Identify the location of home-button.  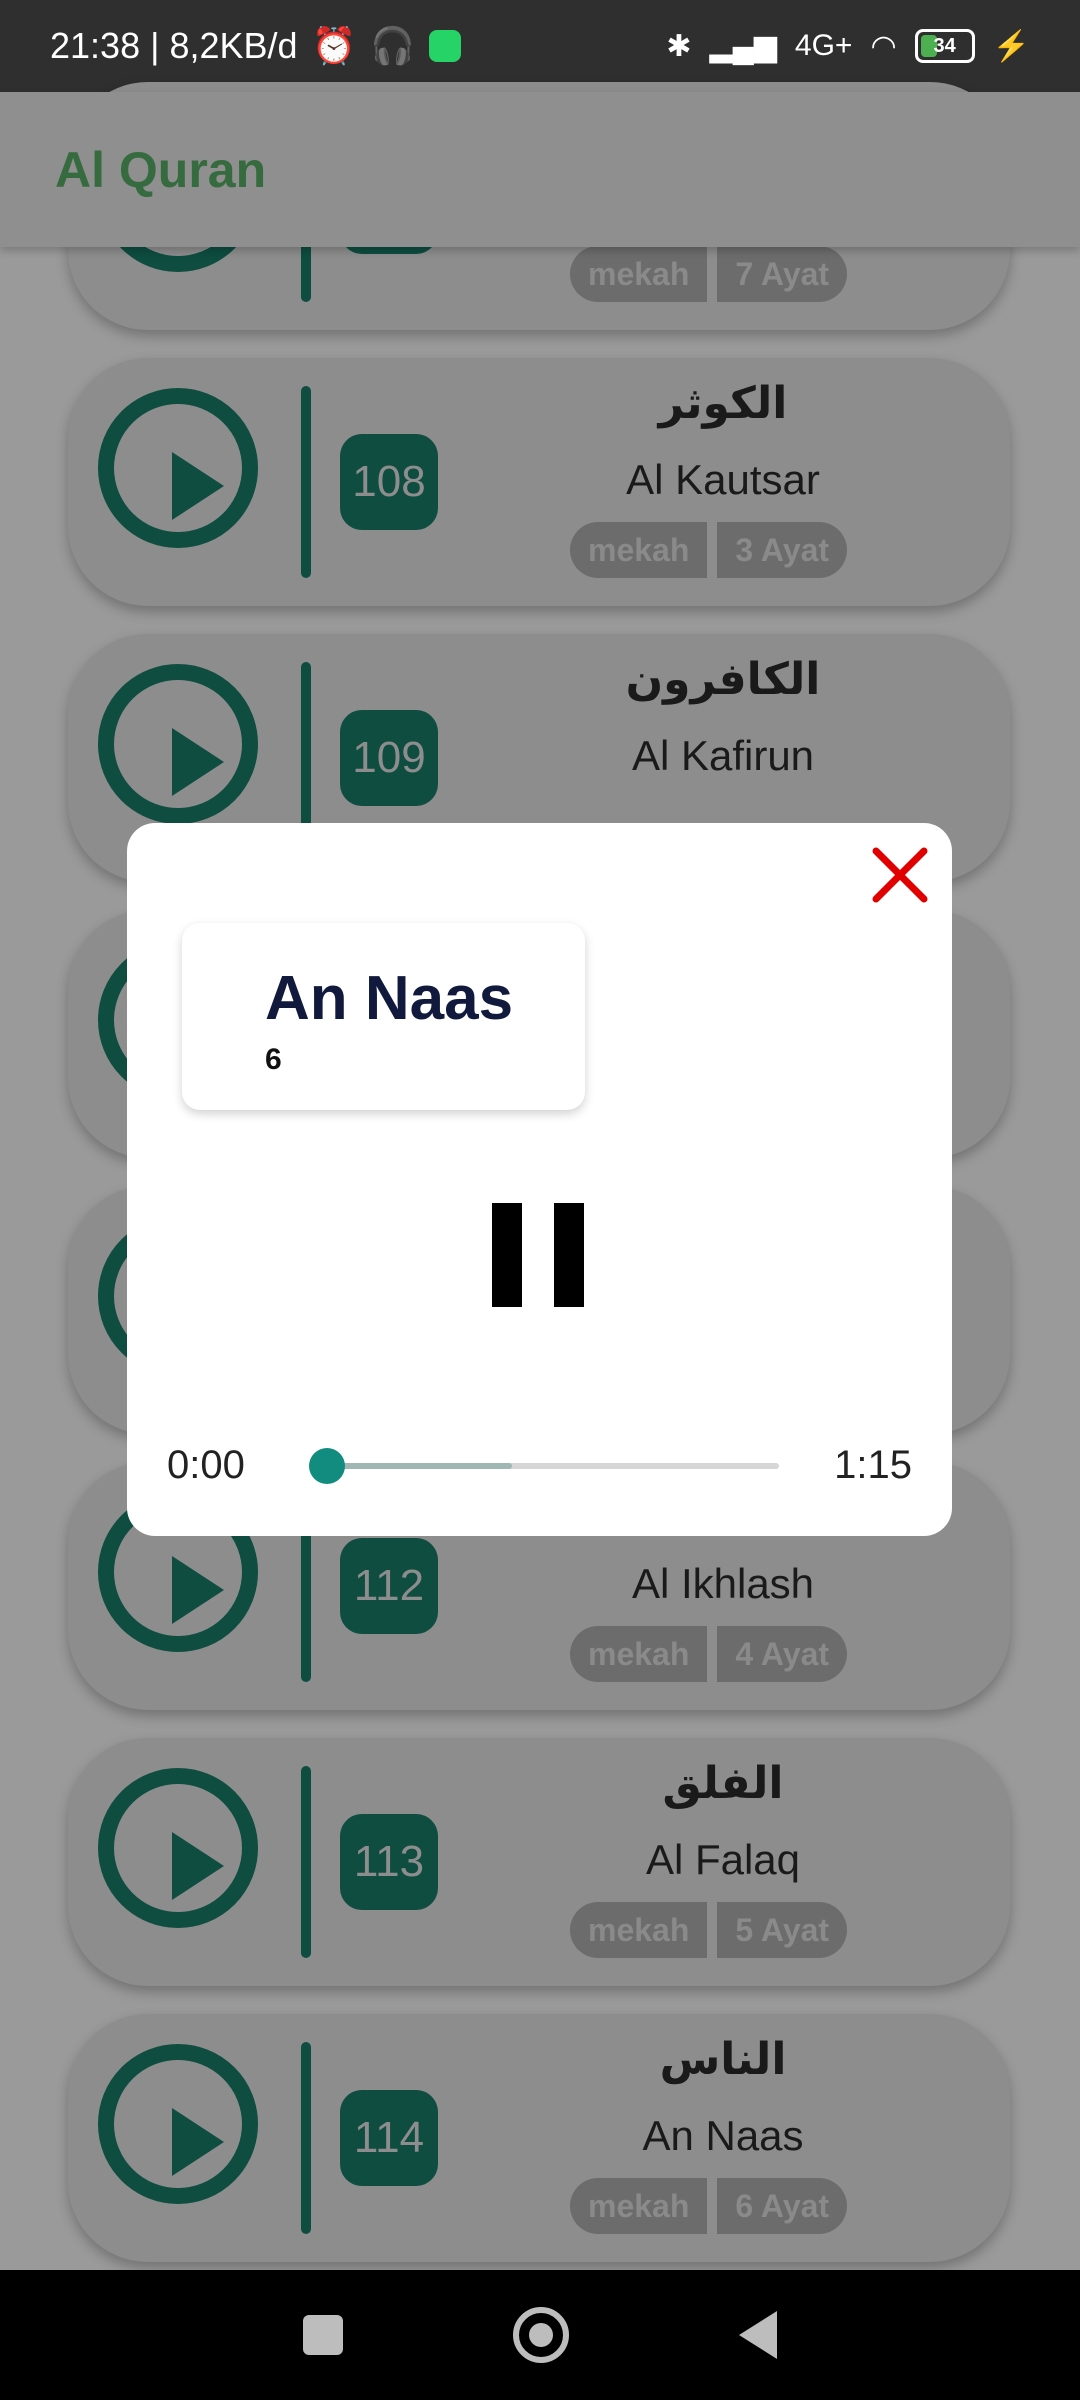
(541, 2335).